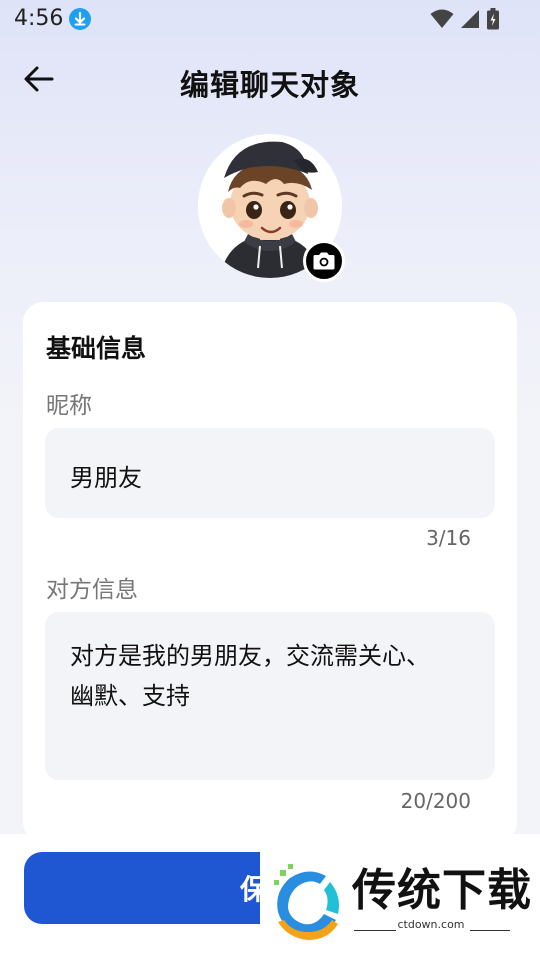 The height and width of the screenshot is (960, 540). Describe the element at coordinates (250, 676) in the screenshot. I see `info-value: 对方是我的男朋友，交流需关心、幽默、支持` at that location.